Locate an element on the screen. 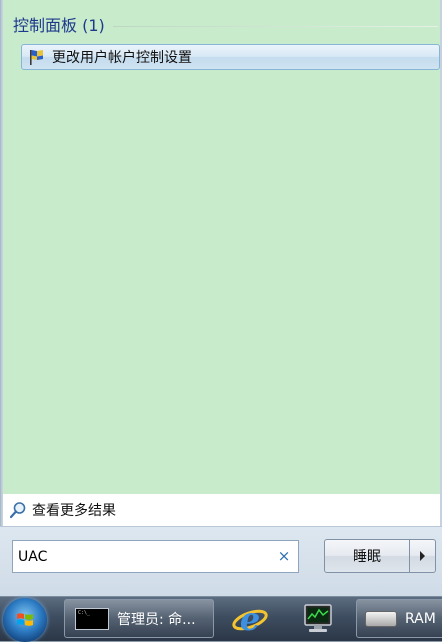 The width and height of the screenshot is (442, 642). group-divider is located at coordinates (275, 26).